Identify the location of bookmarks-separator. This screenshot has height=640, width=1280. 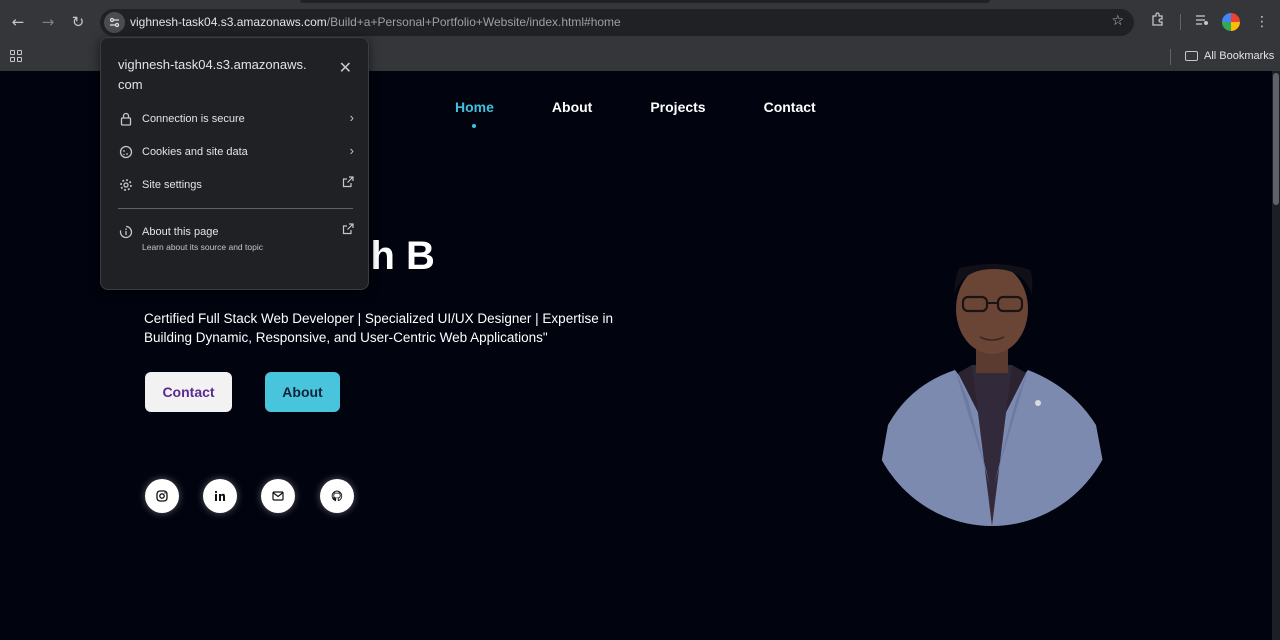
(1170, 57).